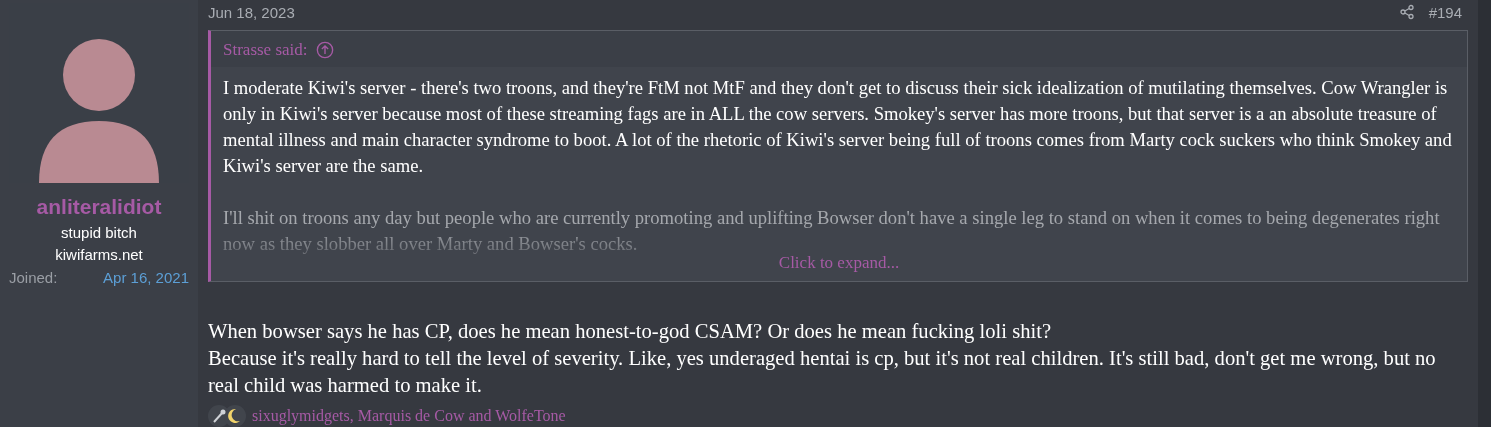  Describe the element at coordinates (99, 207) in the screenshot. I see `username-link: anliteralidiot` at that location.